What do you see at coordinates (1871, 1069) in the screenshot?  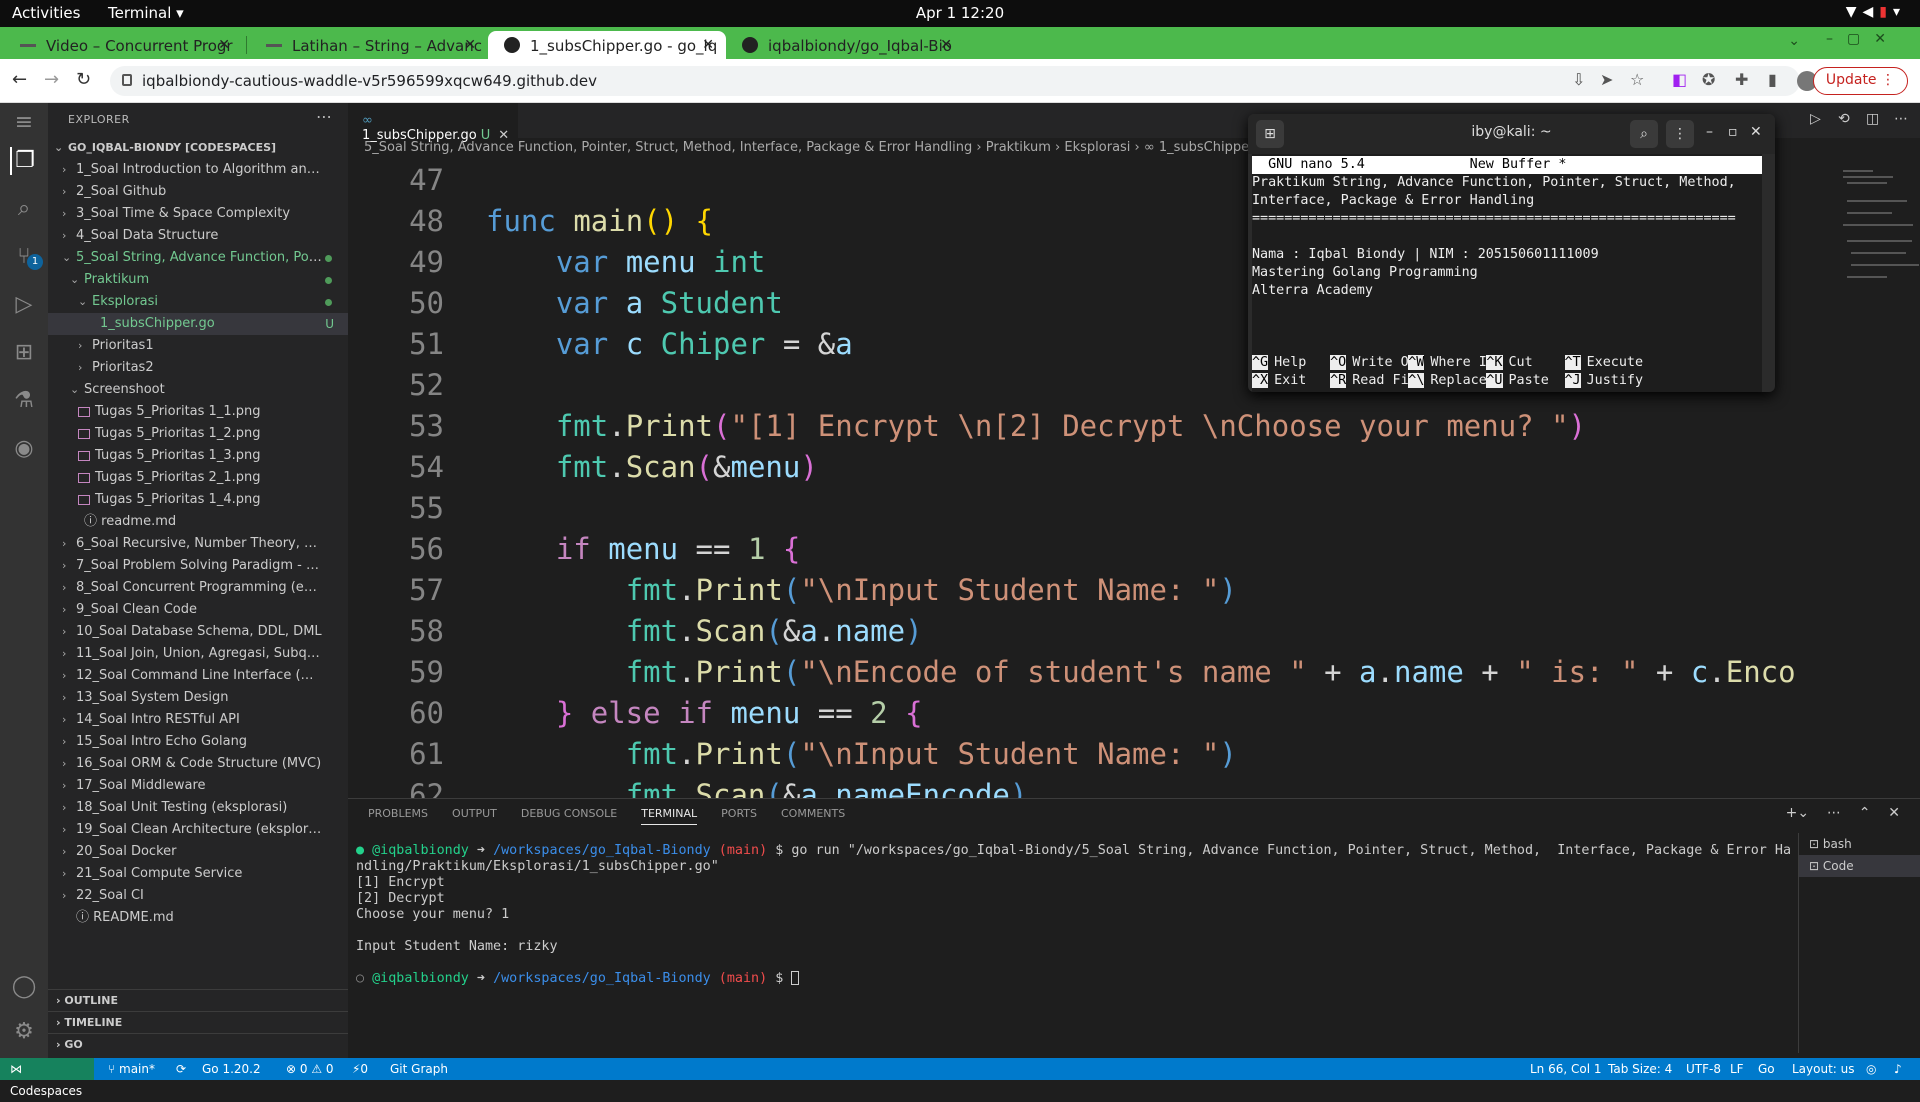 I see `broadcast-icon: ◎` at bounding box center [1871, 1069].